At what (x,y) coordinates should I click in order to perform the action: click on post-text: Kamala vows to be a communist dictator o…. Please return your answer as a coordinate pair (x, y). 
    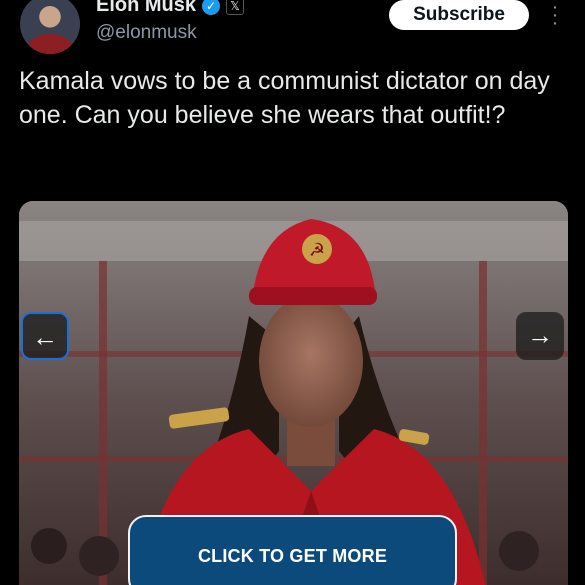
    Looking at the image, I should click on (284, 98).